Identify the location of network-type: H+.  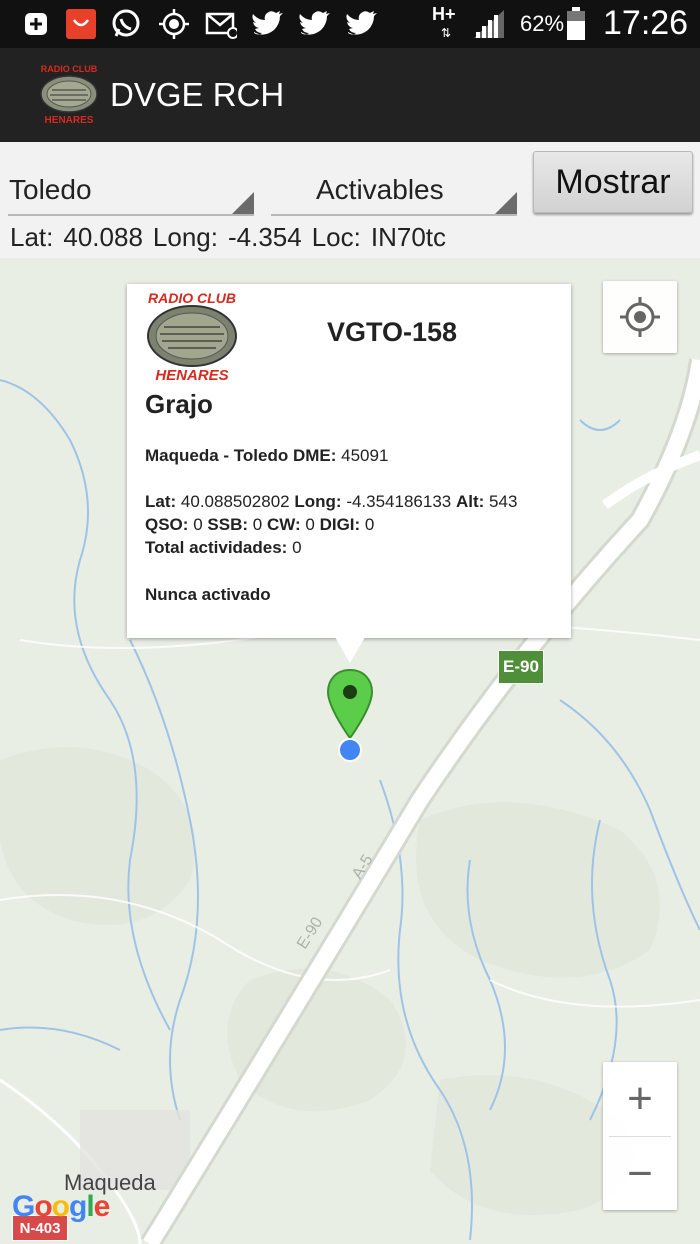
(444, 14).